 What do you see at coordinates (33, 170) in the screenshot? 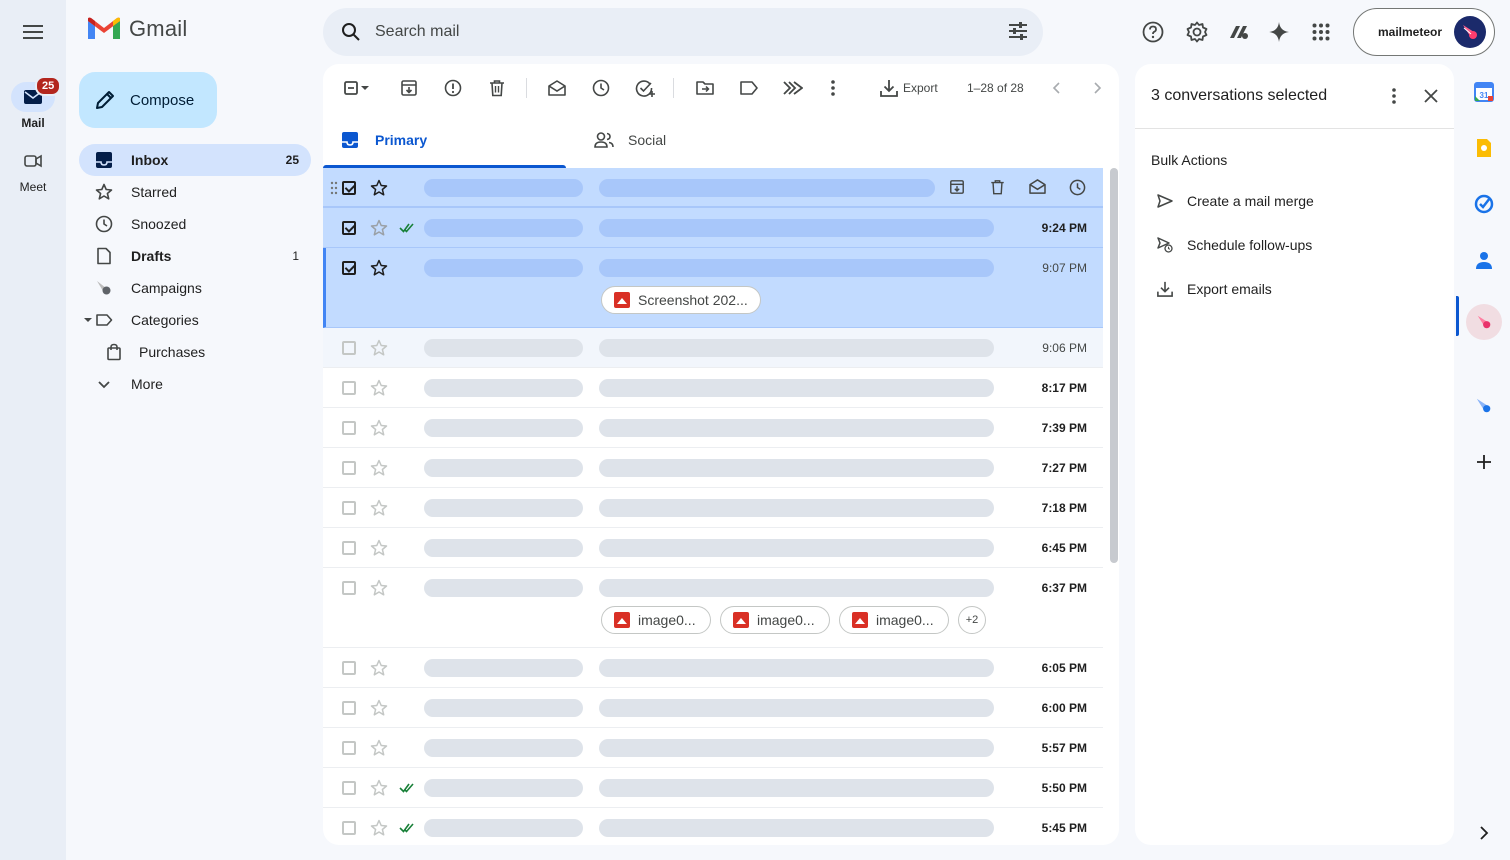
I see `rail-meet: Meet` at bounding box center [33, 170].